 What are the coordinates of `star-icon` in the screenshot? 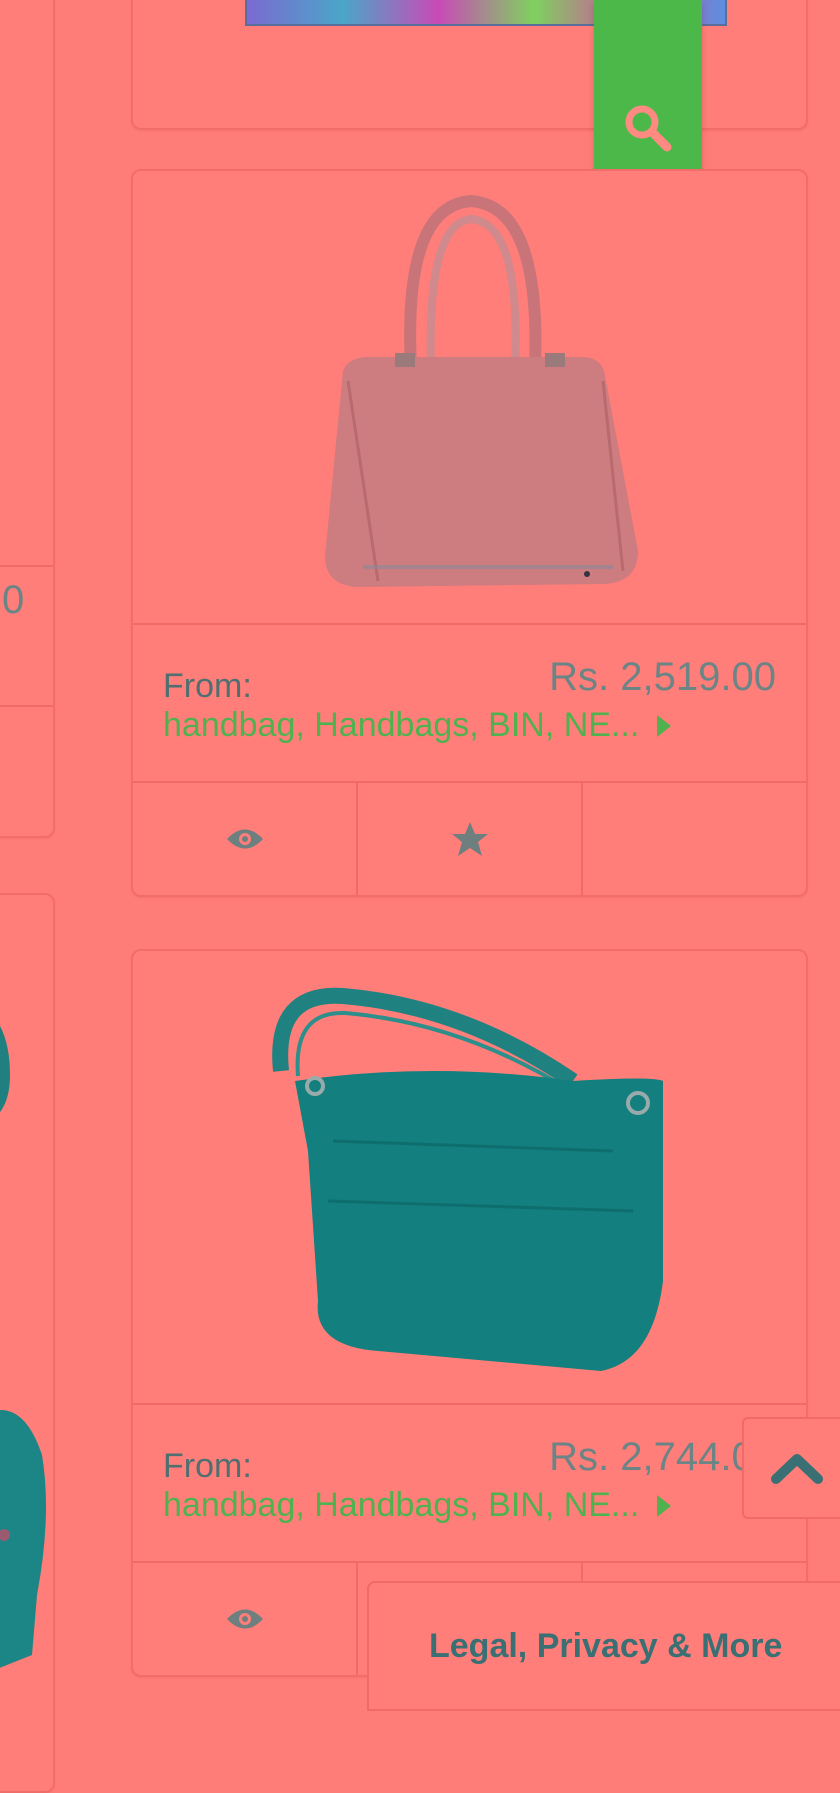 It's located at (469, 839).